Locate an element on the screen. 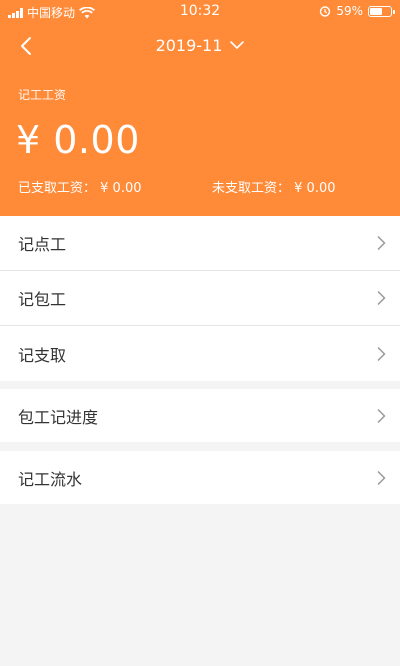 The height and width of the screenshot is (666, 400). paid-wage: 已支取工资： ¥ 0.00 is located at coordinates (80, 186).